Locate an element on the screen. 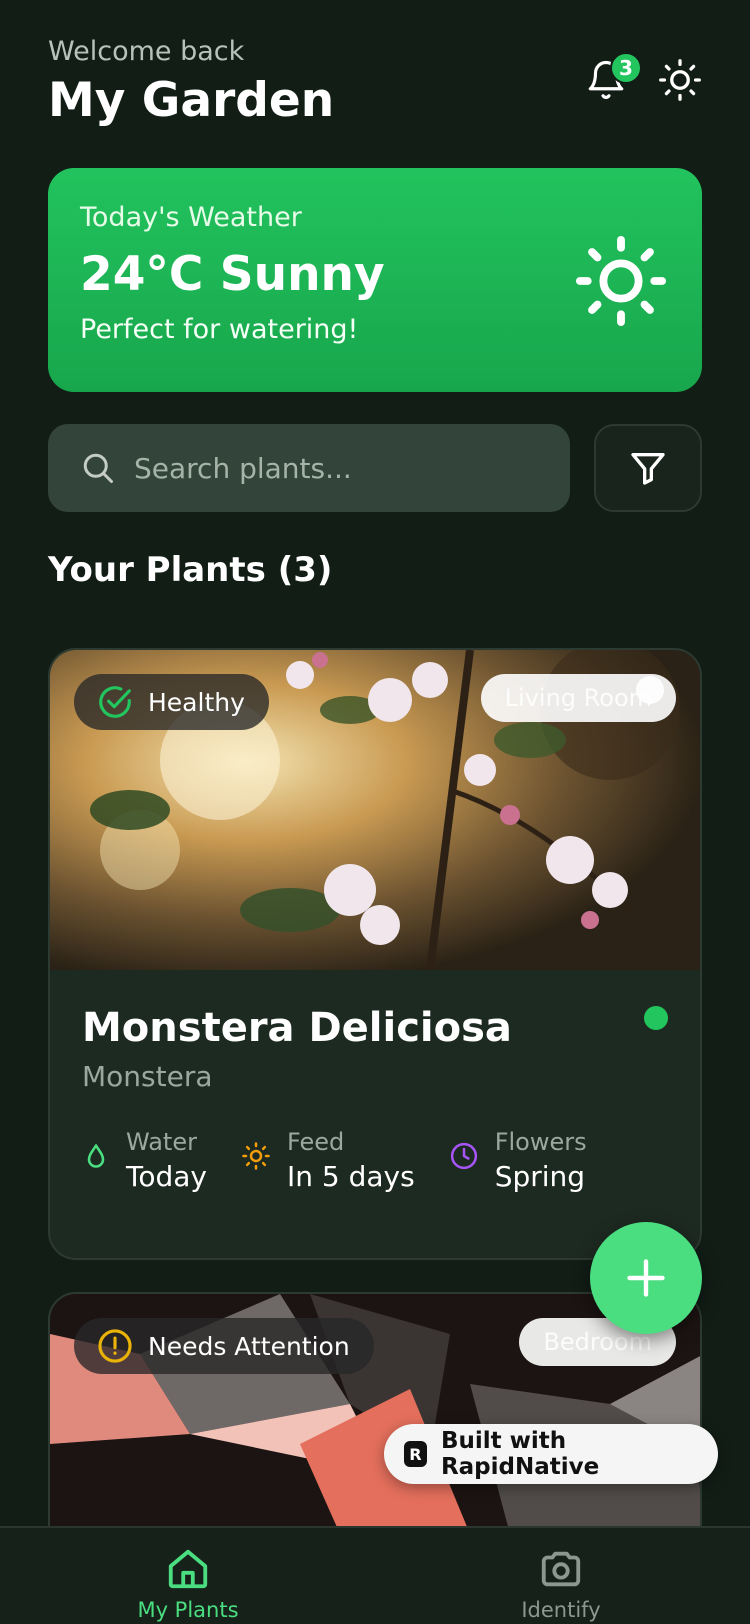  stat-value: Spring is located at coordinates (540, 1176).